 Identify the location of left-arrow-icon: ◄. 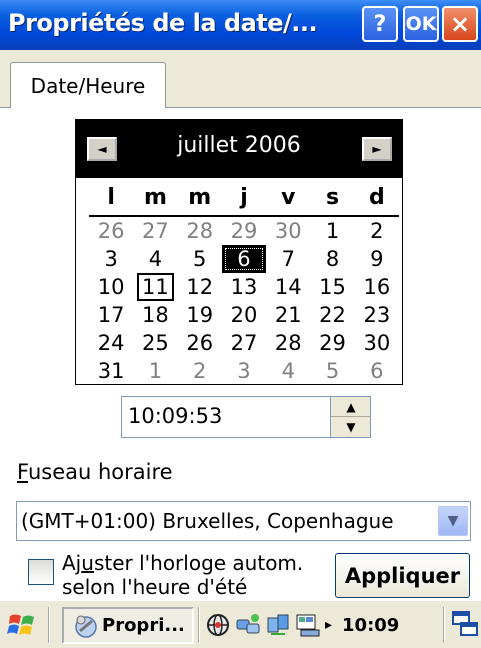
(102, 149).